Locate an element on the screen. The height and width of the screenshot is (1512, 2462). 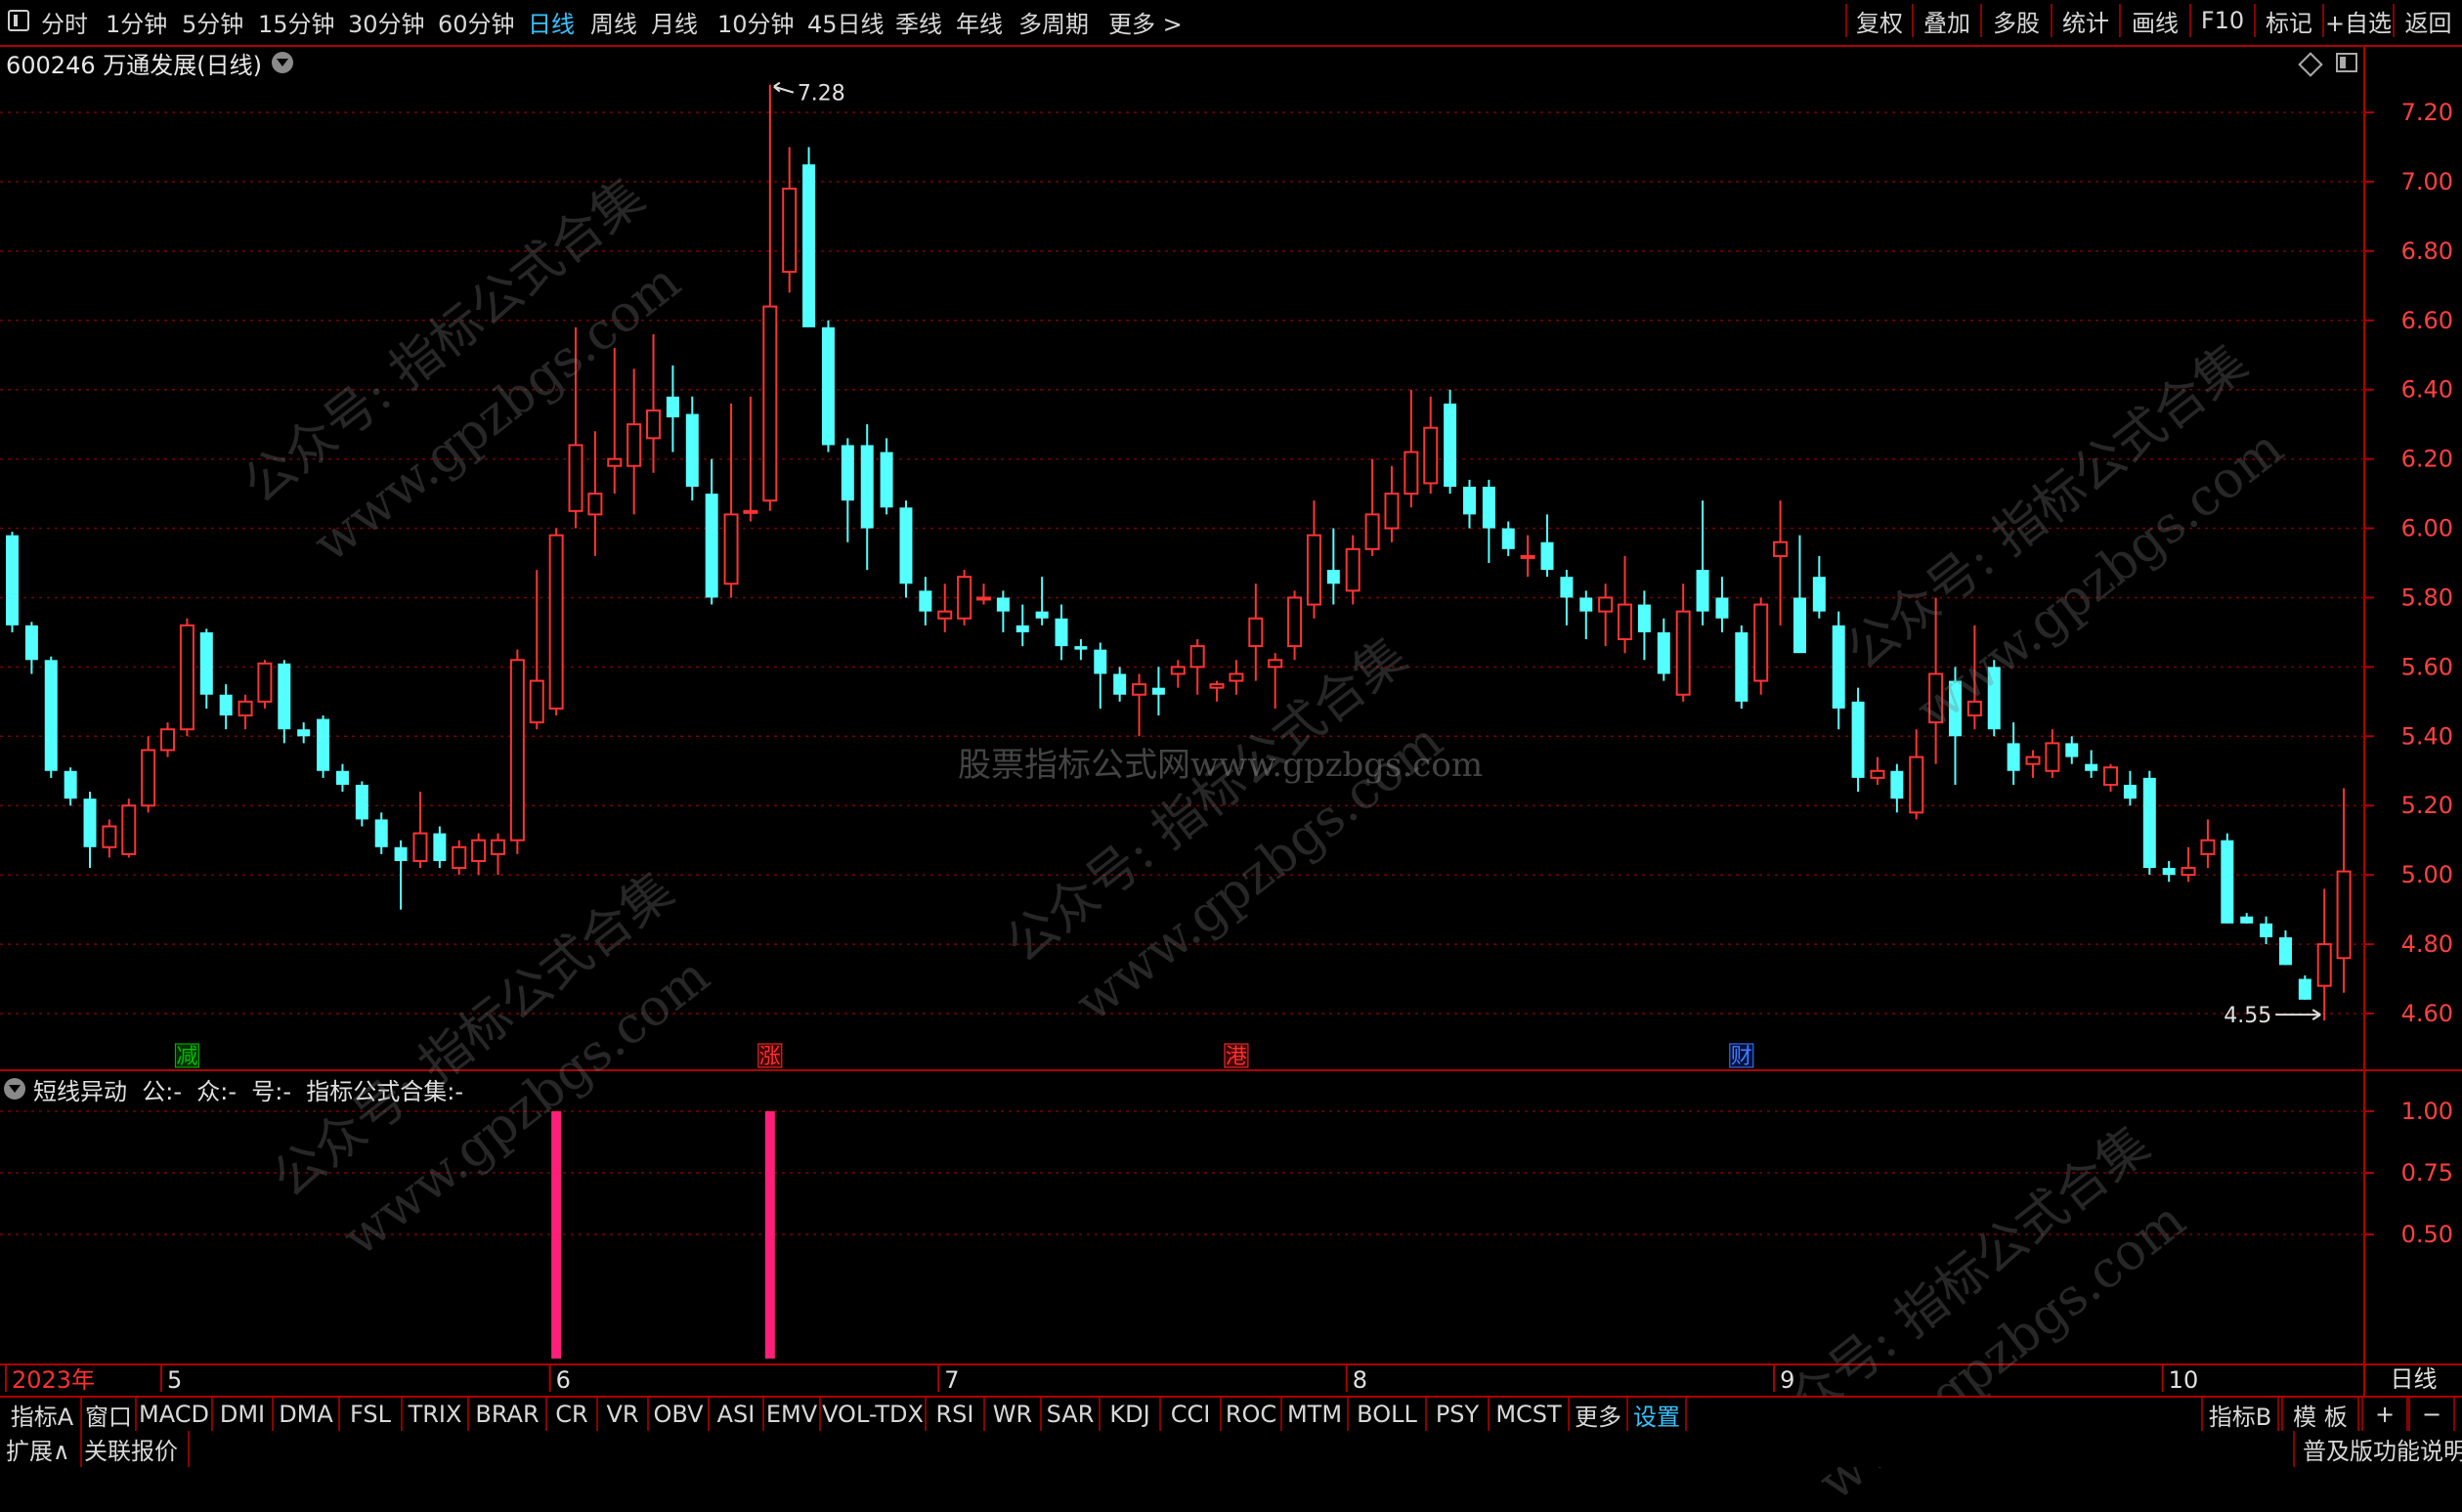
indicator-right-1: 模 板 is located at coordinates (2320, 1414).